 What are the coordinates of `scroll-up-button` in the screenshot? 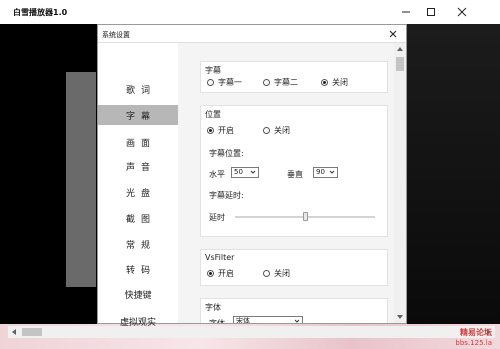 It's located at (400, 49).